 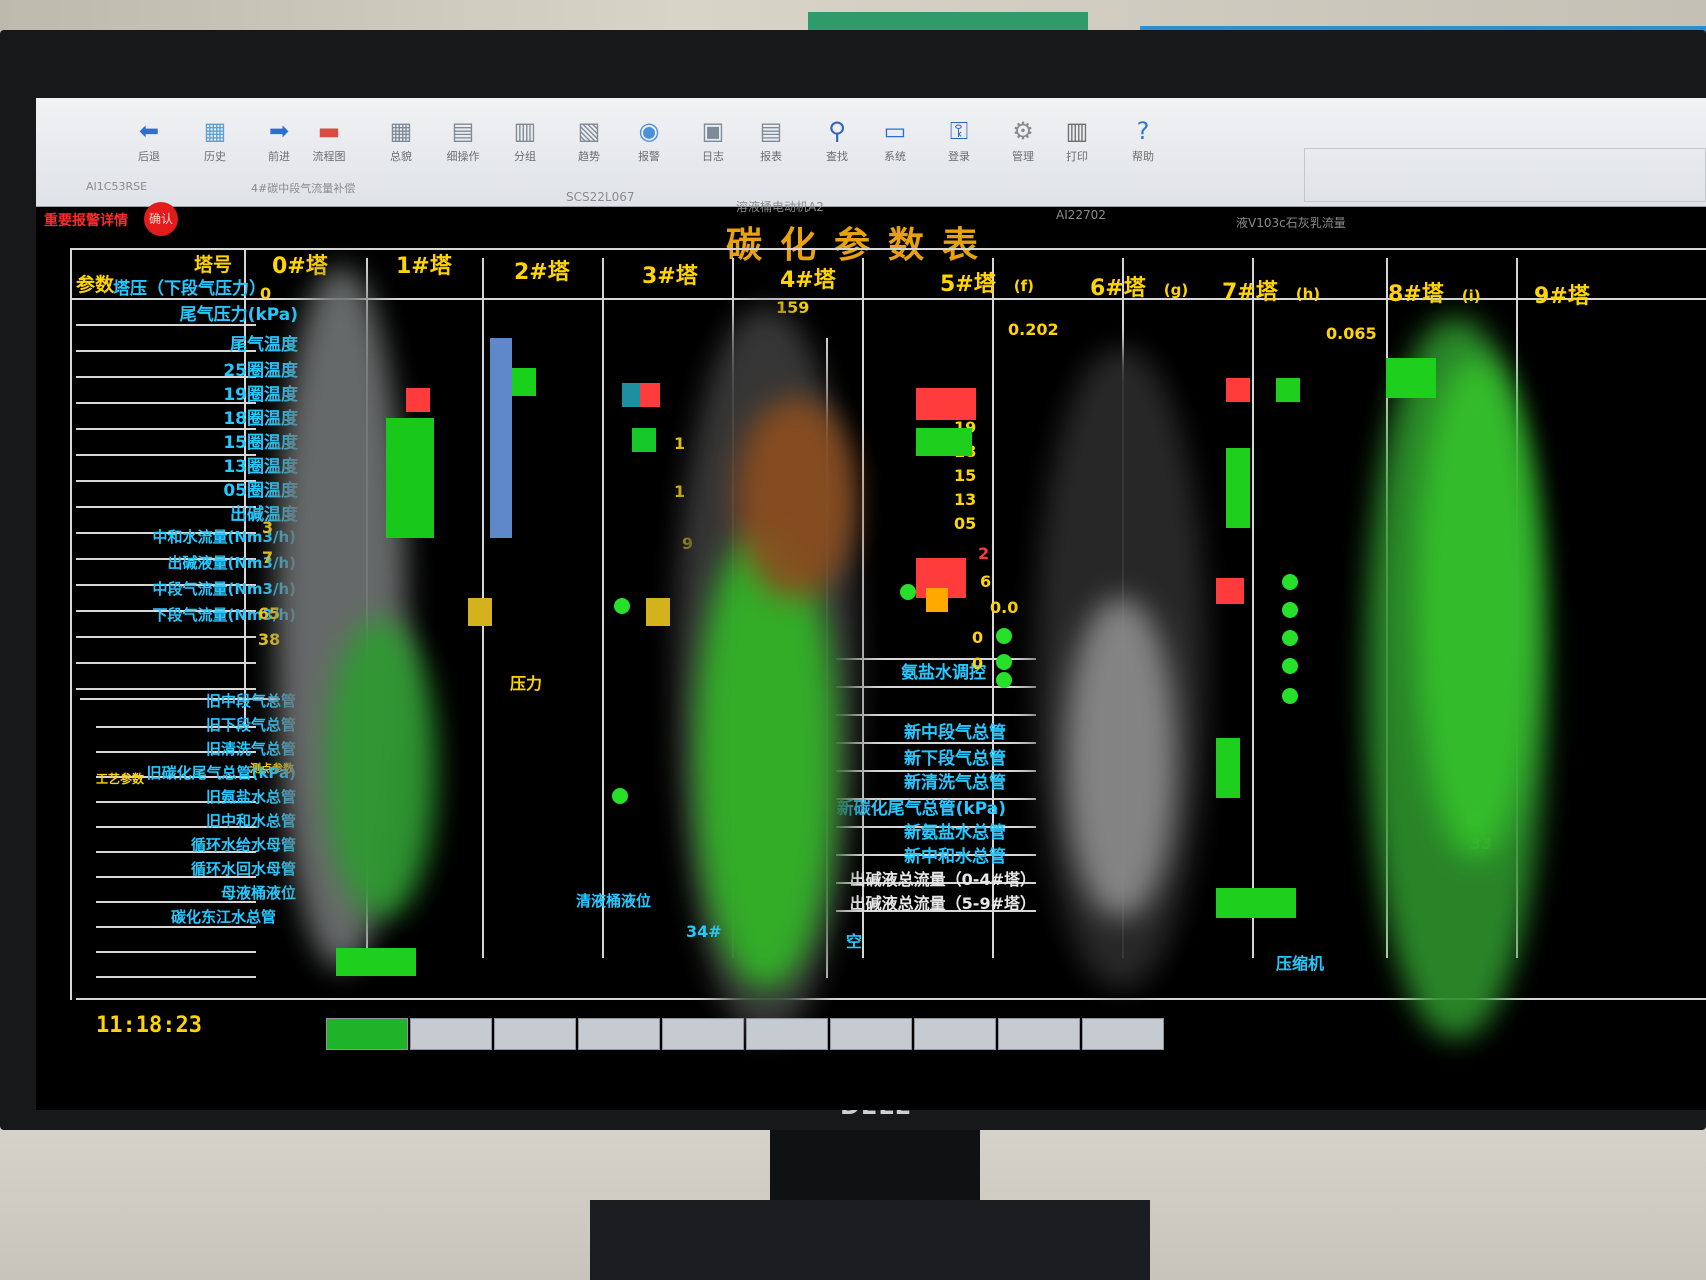 What do you see at coordinates (614, 901) in the screenshot?
I see `clear-liquor-tank-level: 清液桶液位` at bounding box center [614, 901].